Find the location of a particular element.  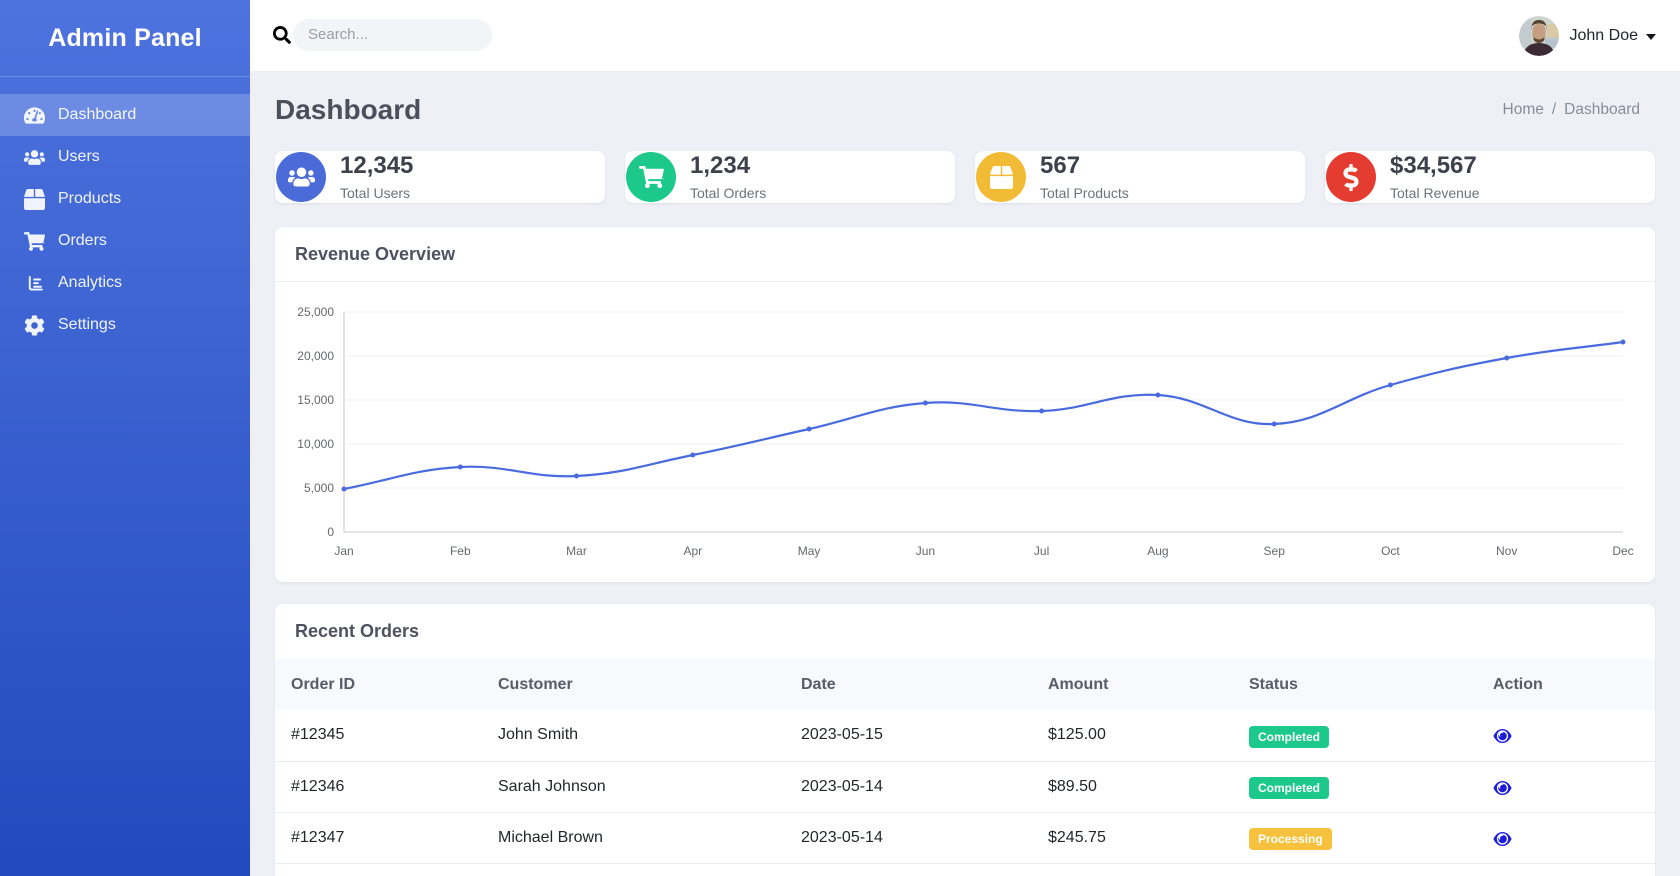

svg-text: Dec is located at coordinates (1622, 551).